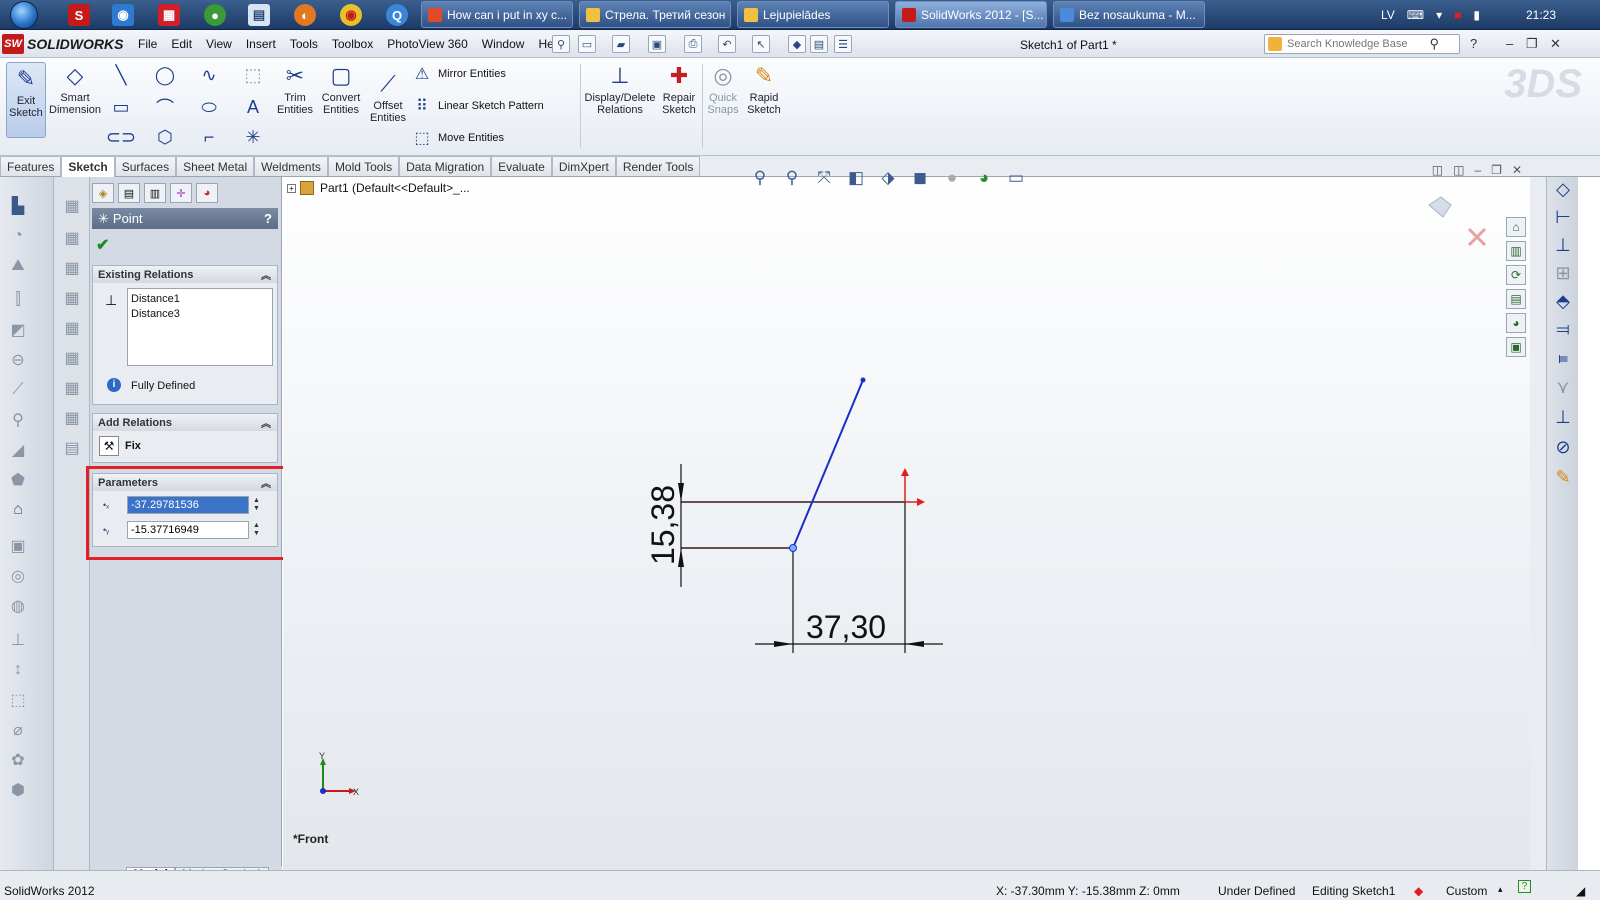 The width and height of the screenshot is (1600, 900). Describe the element at coordinates (1563, 217) in the screenshot. I see `horizontal-dimension-icon: ⊢` at that location.